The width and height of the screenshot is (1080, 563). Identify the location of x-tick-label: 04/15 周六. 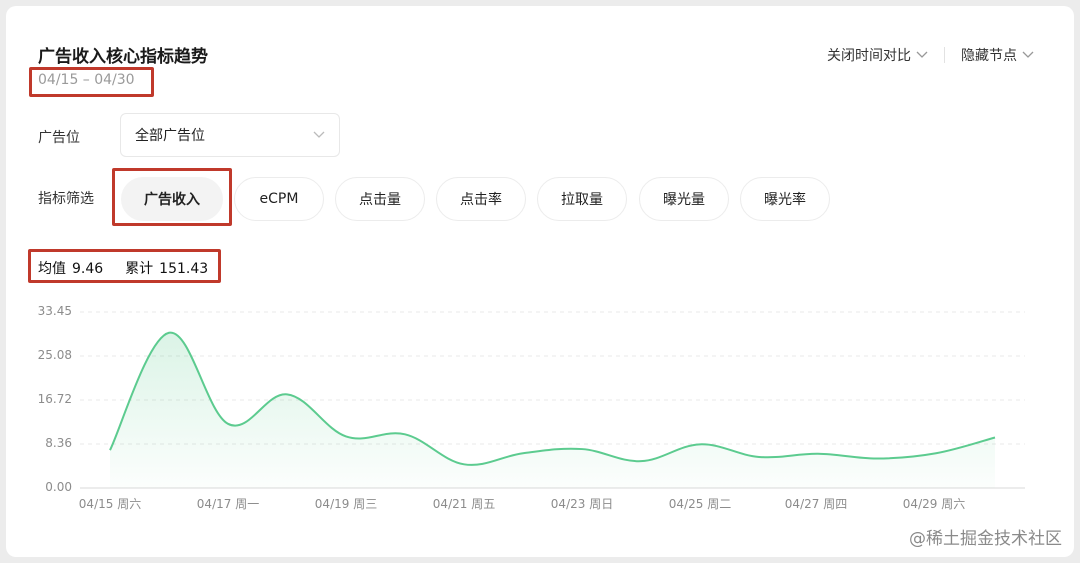
(110, 504).